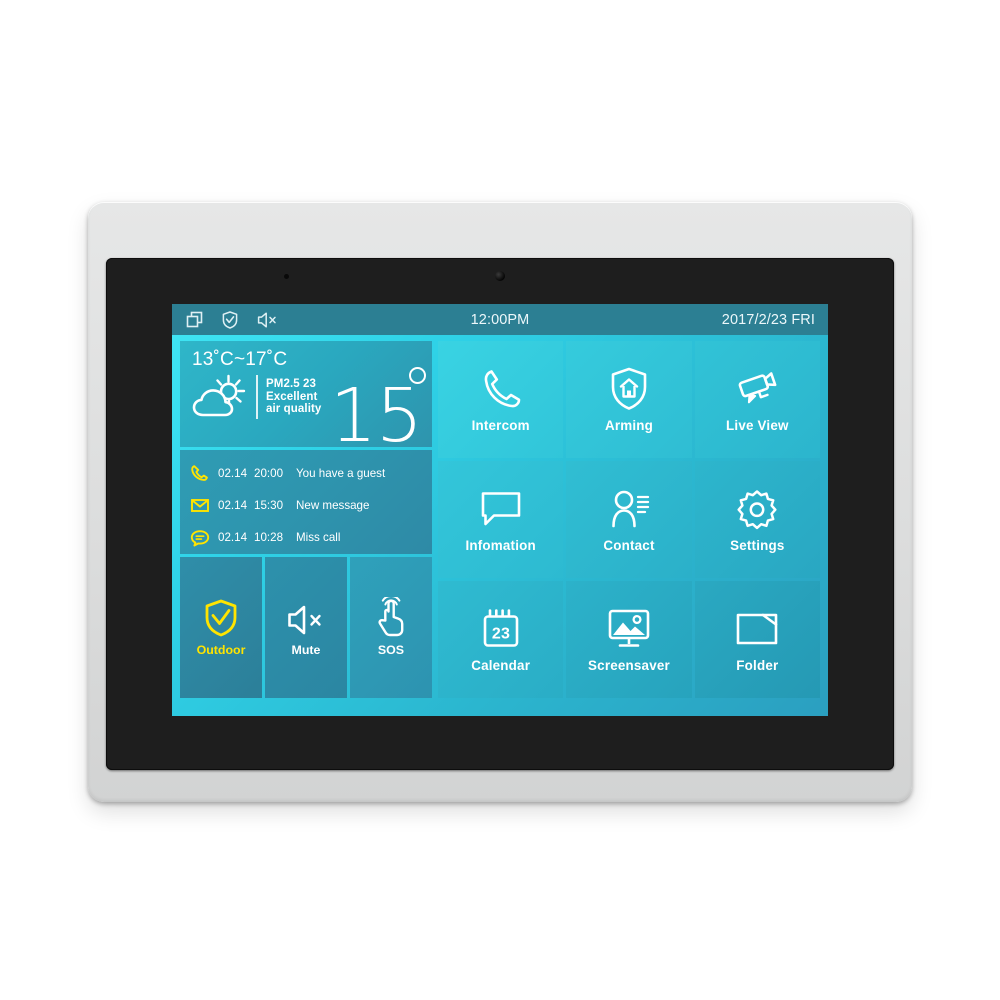 The image size is (1000, 1000). Describe the element at coordinates (391, 649) in the screenshot. I see `quick-action-label: SOS` at that location.